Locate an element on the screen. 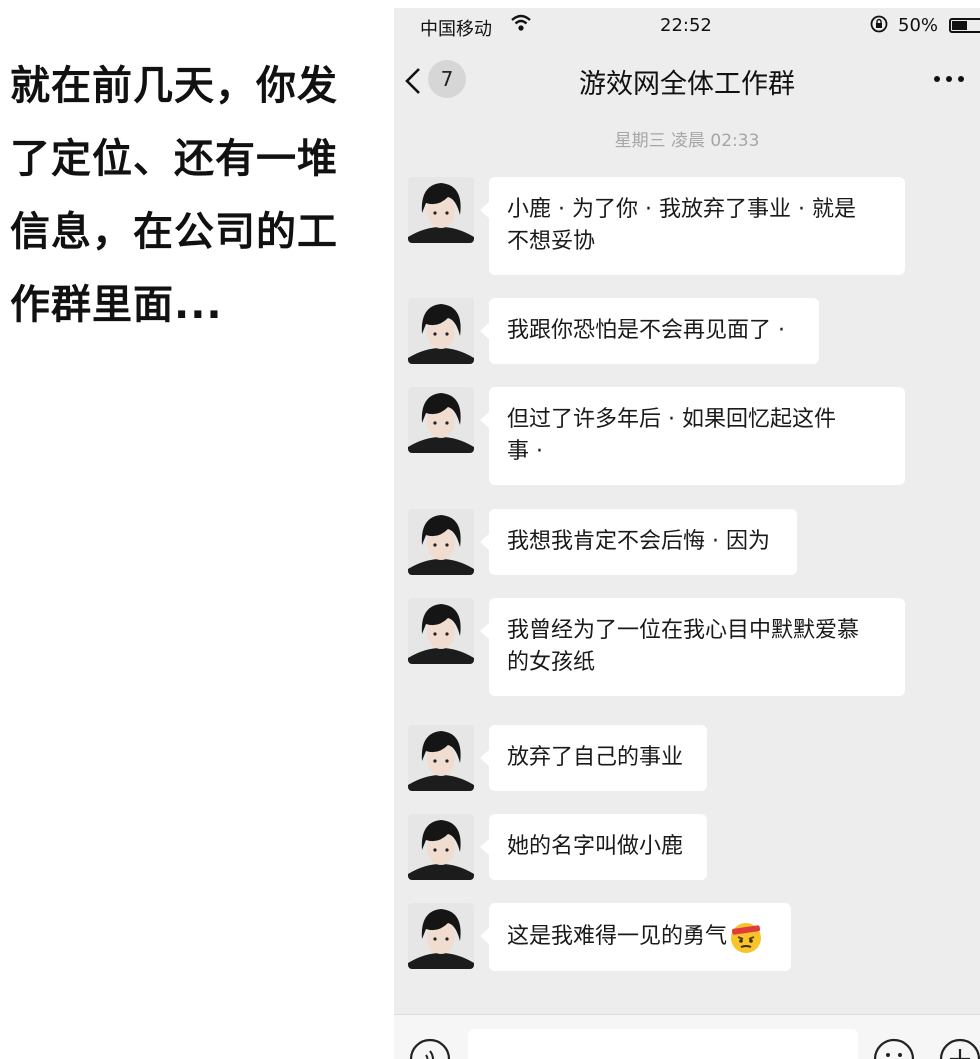 This screenshot has width=980, height=1059. message-bubble: 这是我难得一见的勇气 is located at coordinates (635, 937).